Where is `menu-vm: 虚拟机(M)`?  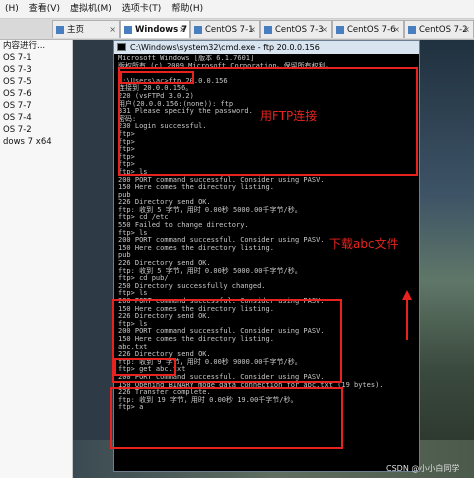
menu-vm: 虚拟机(M) is located at coordinates (91, 9).